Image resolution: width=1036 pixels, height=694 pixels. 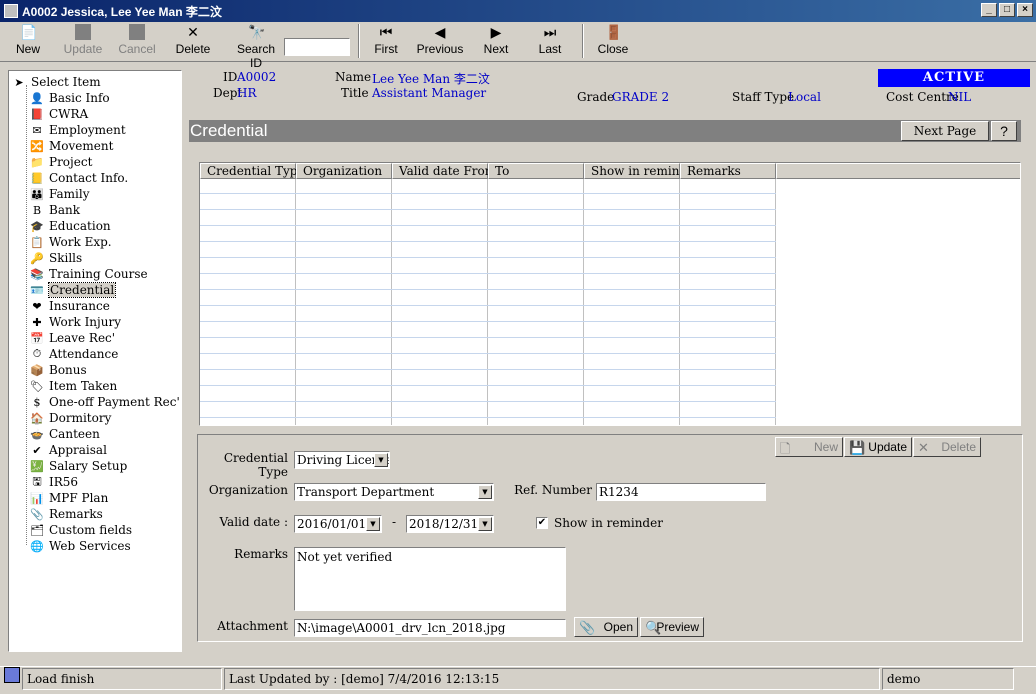 I want to click on tree-item: 🏠 Dormitory, so click(x=70, y=418).